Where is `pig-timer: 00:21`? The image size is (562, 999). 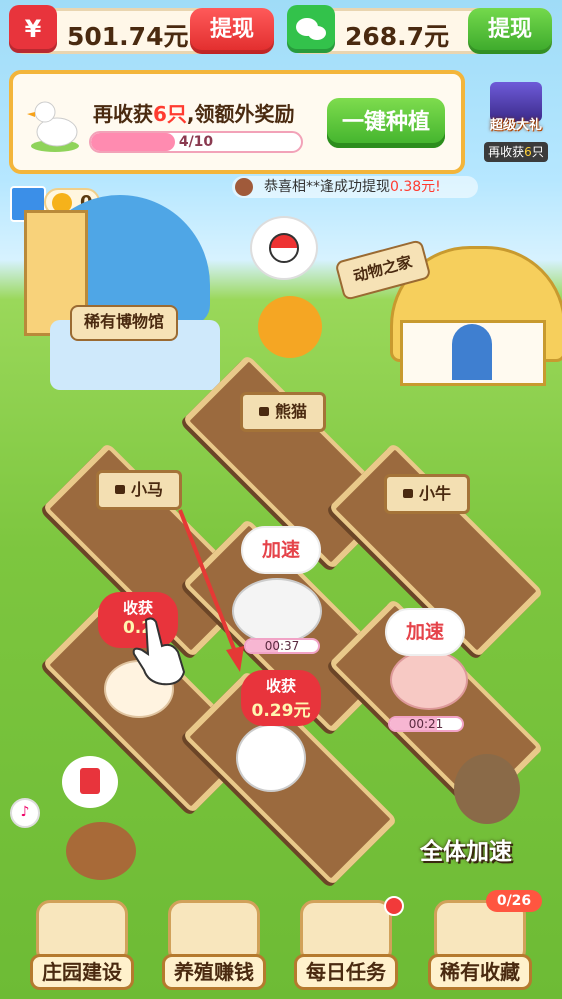 pig-timer: 00:21 is located at coordinates (426, 724).